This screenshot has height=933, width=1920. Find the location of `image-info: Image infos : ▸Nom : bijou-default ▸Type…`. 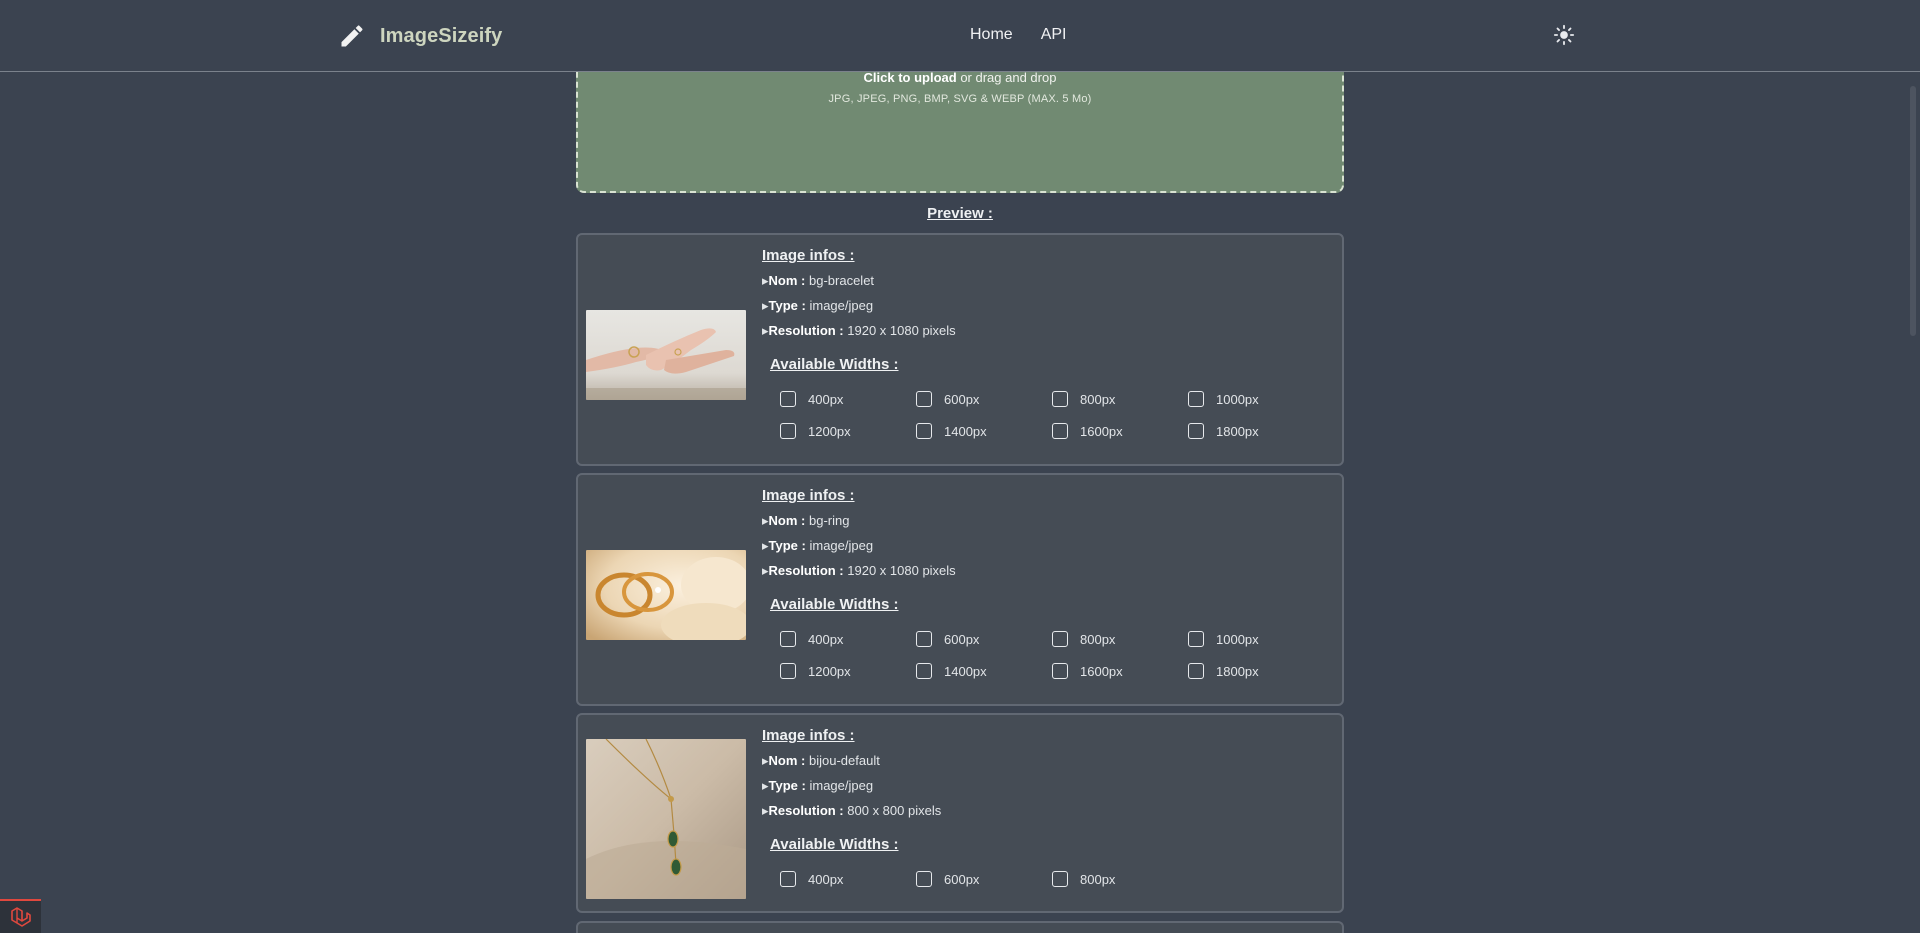

image-info: Image infos : ▸Nom : bijou-default ▸Type… is located at coordinates (851, 773).